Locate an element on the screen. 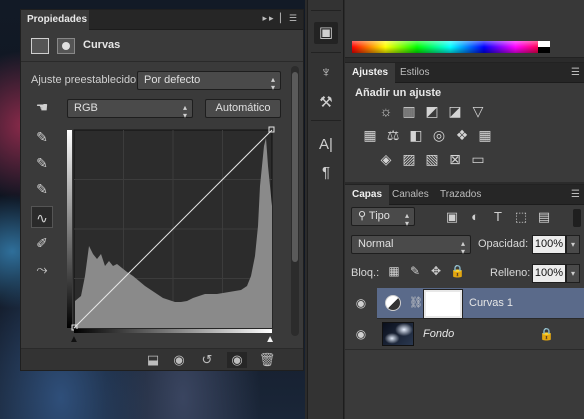 The width and height of the screenshot is (584, 419). filter-kind-select: ⚲ Tipo ▴ ▾ is located at coordinates (383, 217).